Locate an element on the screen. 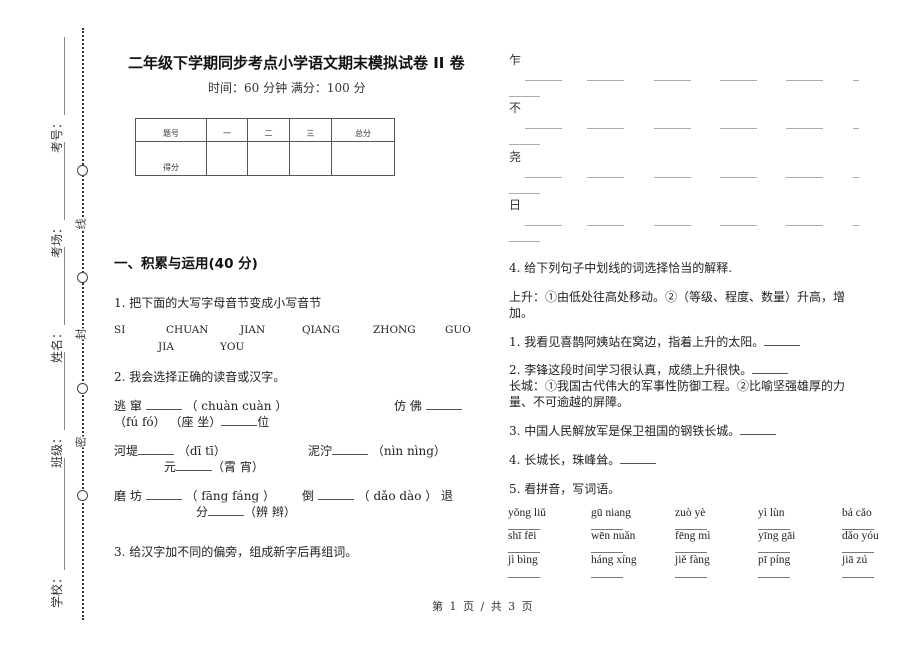  q2-options: （ fāng fáng ） is located at coordinates (230, 496).